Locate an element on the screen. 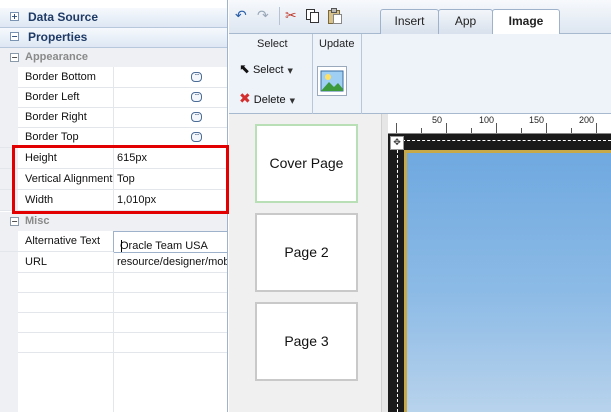 Image resolution: width=611 pixels, height=412 pixels. move-handle-icon: ✥ is located at coordinates (397, 143).